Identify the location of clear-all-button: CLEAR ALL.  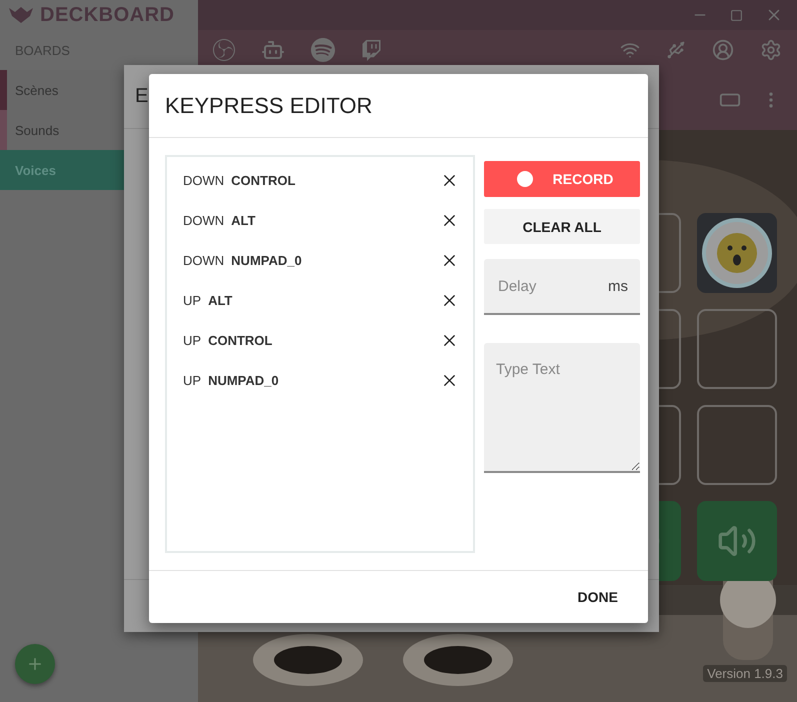
(562, 226).